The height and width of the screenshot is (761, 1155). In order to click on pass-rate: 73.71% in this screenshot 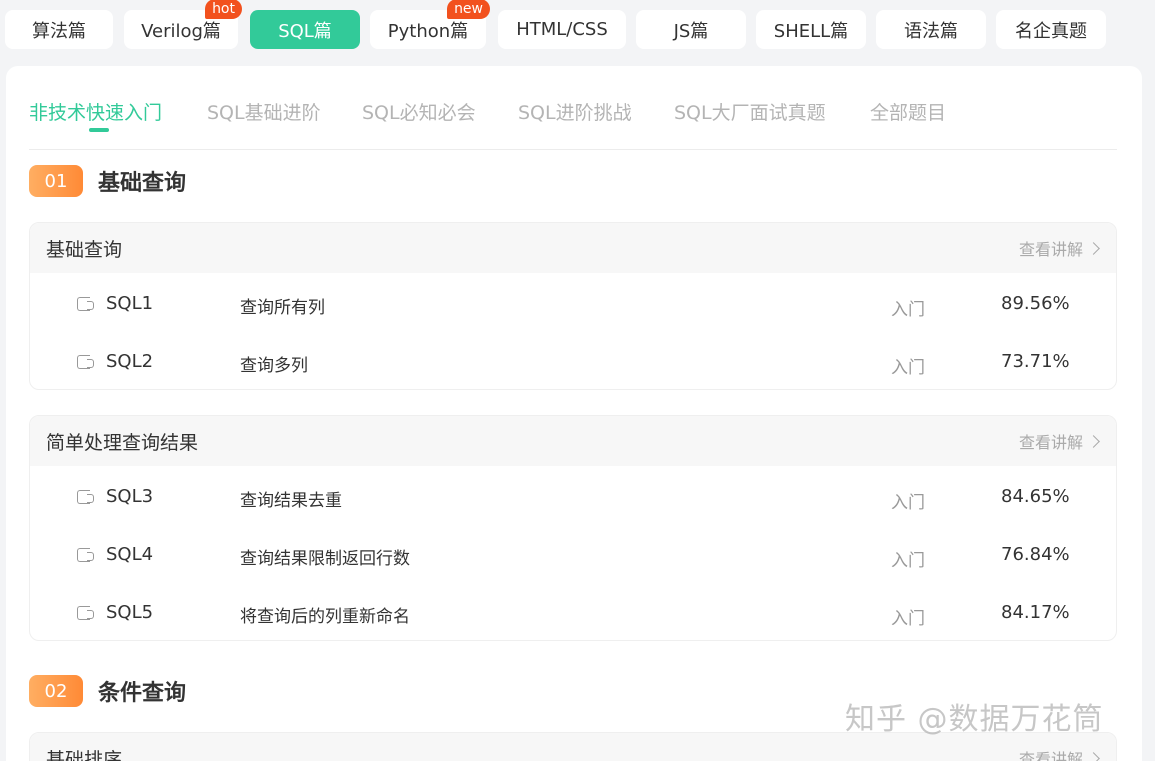, I will do `click(1035, 361)`.